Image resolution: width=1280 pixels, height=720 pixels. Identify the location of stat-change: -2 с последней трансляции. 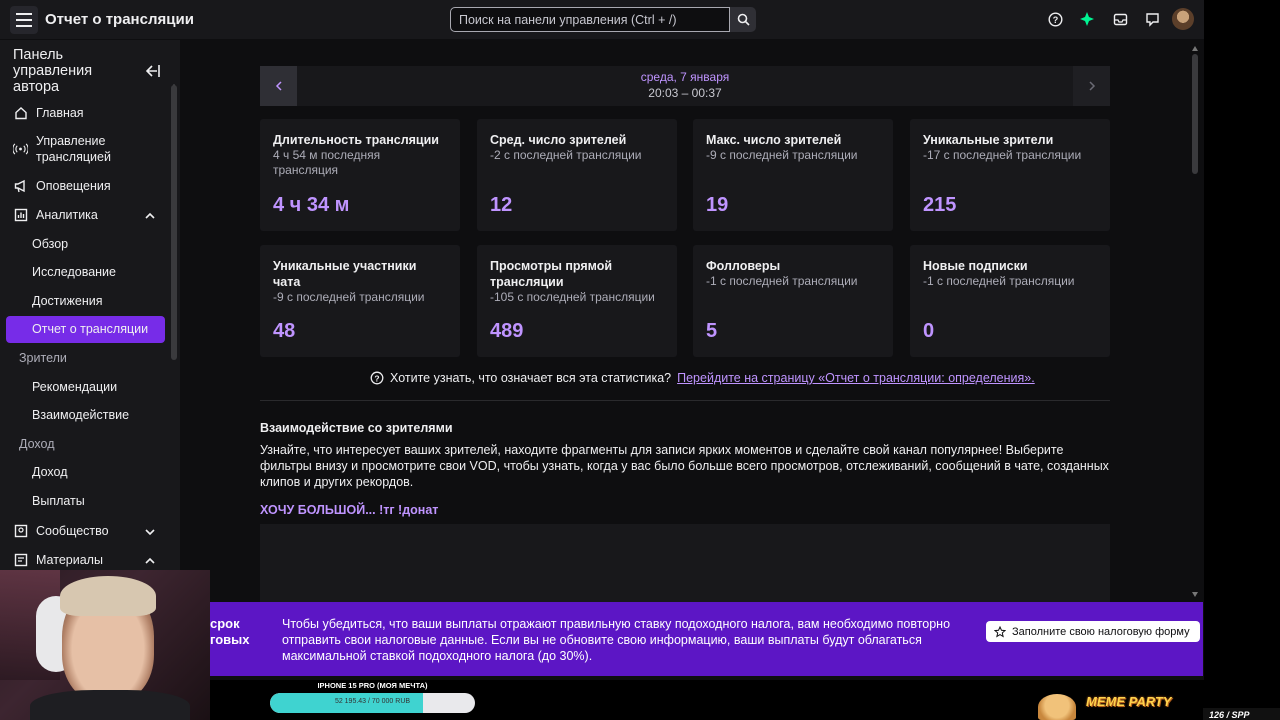
(566, 155).